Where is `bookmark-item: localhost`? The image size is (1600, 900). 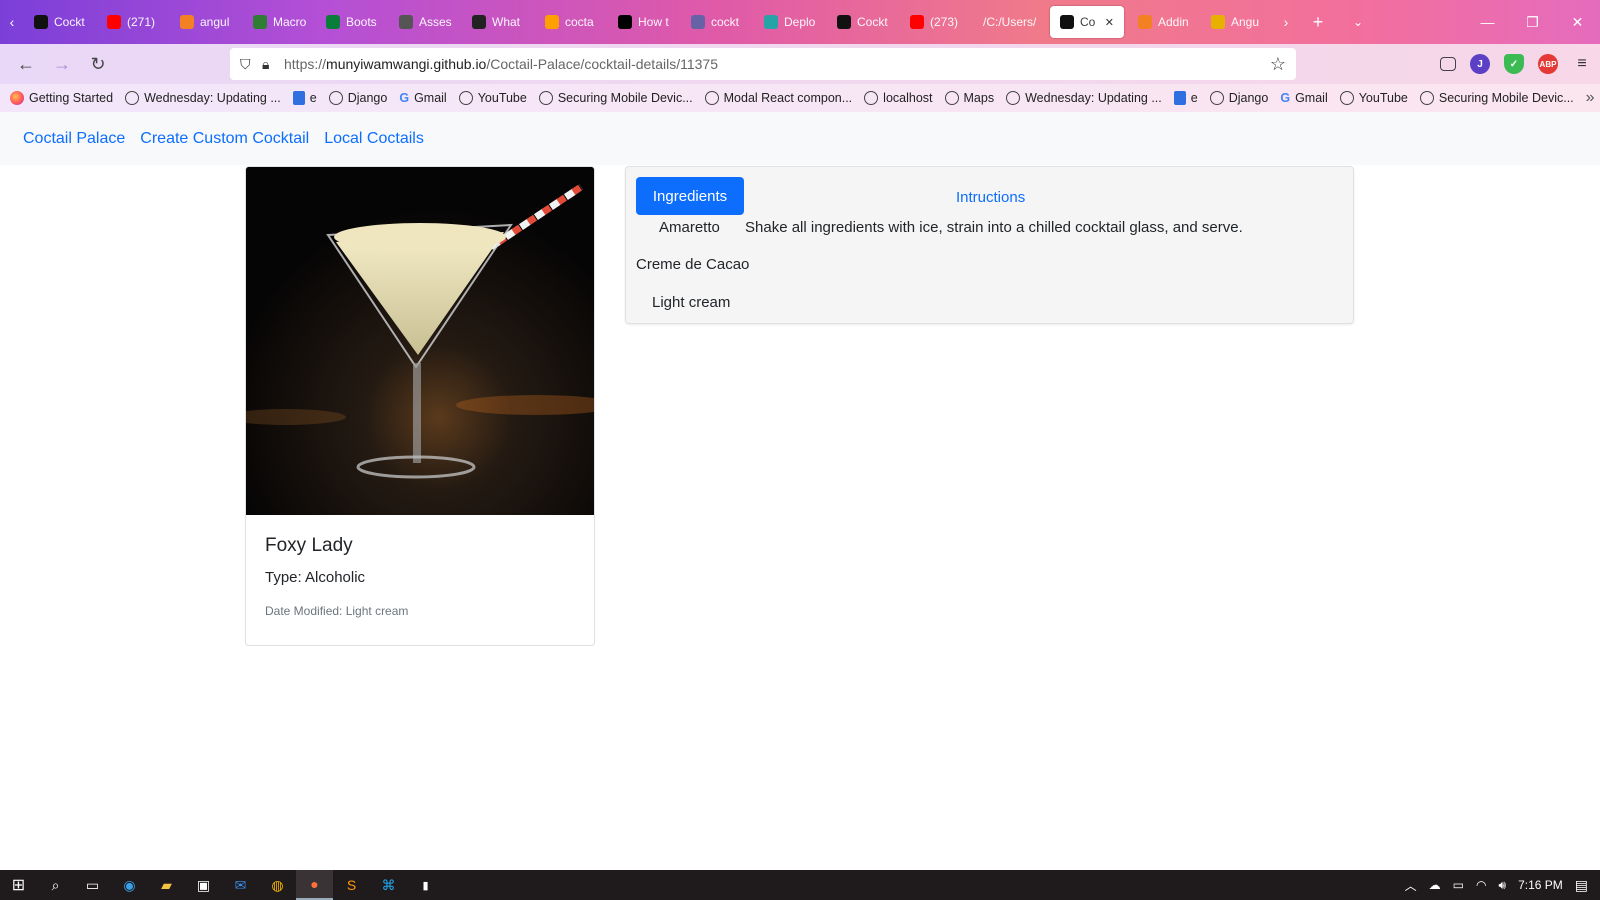 bookmark-item: localhost is located at coordinates (898, 98).